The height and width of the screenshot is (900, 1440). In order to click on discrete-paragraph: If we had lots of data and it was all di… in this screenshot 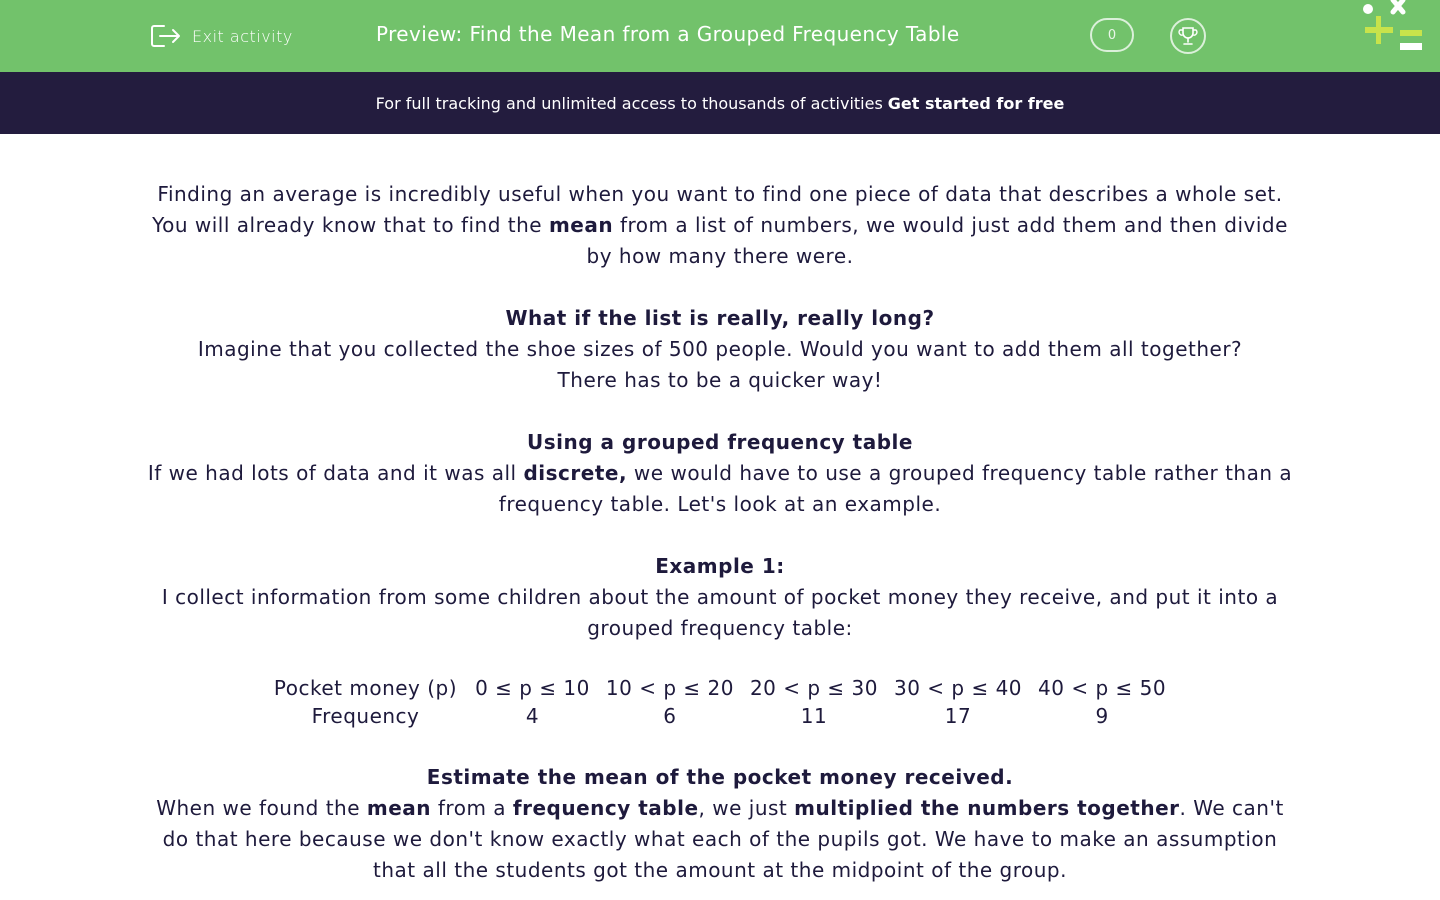, I will do `click(720, 488)`.